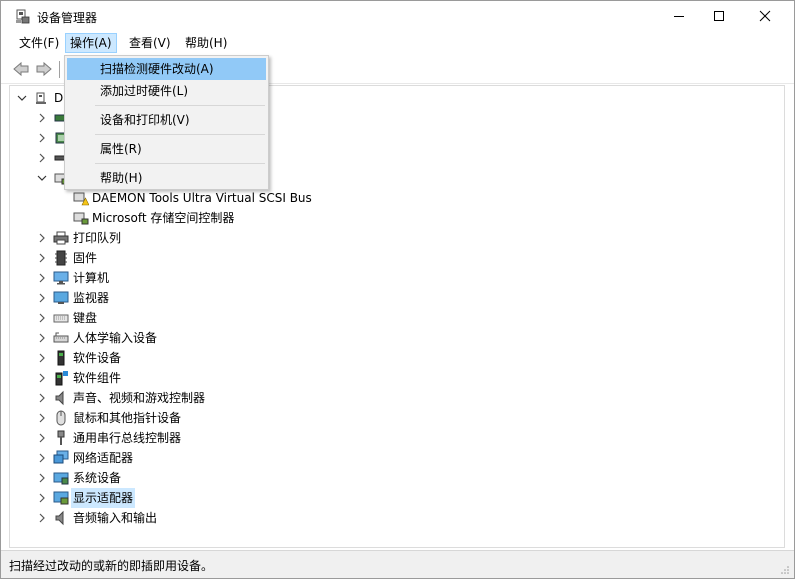  I want to click on tree-item-label: 音频输入和输出, so click(115, 518).